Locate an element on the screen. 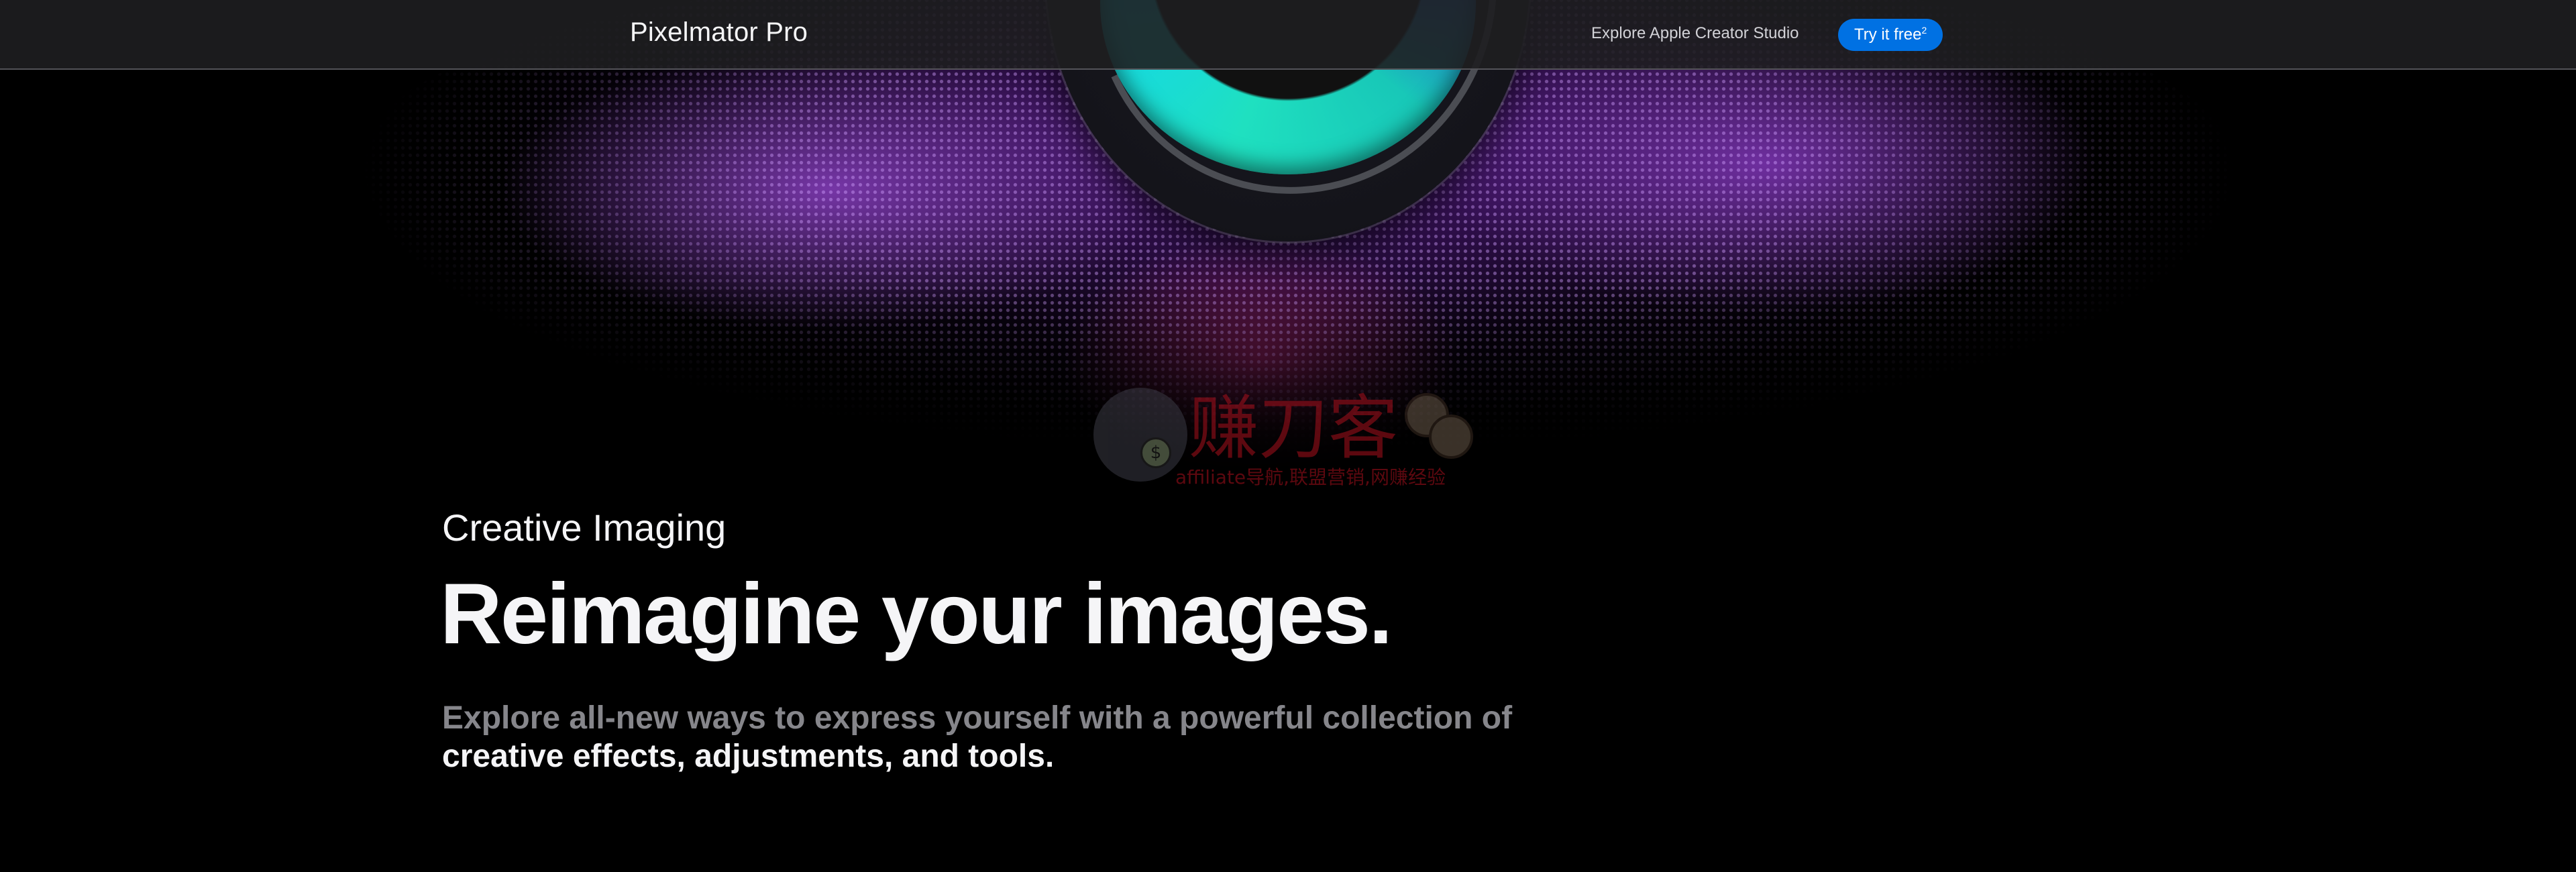  section-headline: Reimagine your images. is located at coordinates (916, 614).